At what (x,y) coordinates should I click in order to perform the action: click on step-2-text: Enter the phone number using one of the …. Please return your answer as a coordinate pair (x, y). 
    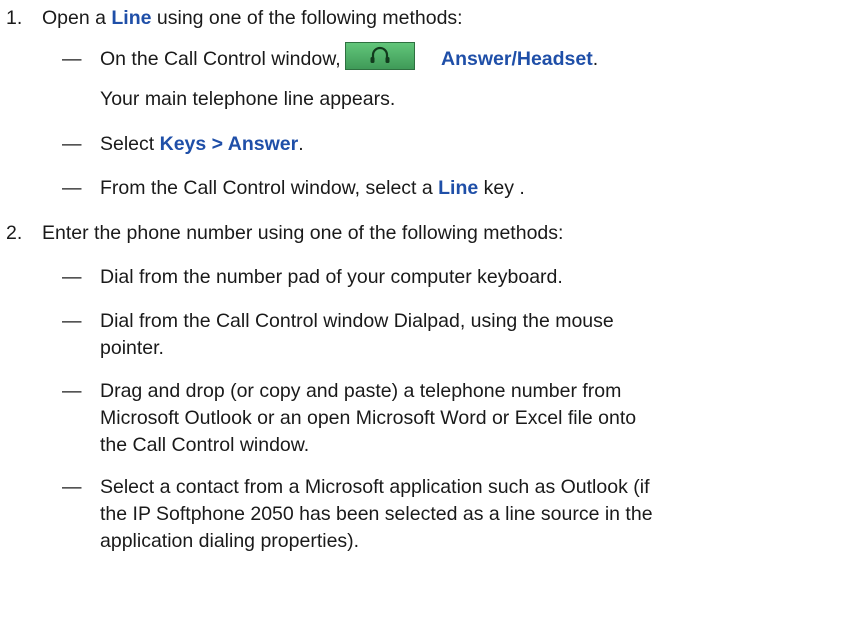
    Looking at the image, I should click on (303, 233).